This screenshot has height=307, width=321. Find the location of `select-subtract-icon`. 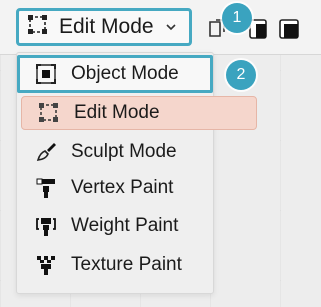

select-subtract-icon is located at coordinates (289, 29).